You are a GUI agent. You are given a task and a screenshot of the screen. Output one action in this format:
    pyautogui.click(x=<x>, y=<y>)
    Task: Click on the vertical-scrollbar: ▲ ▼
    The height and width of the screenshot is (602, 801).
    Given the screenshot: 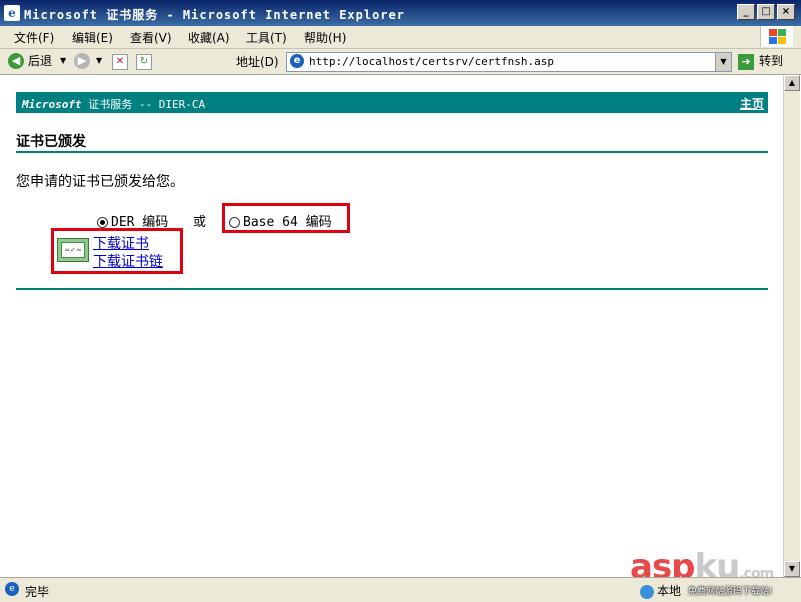 What is the action you would take?
    pyautogui.click(x=791, y=326)
    